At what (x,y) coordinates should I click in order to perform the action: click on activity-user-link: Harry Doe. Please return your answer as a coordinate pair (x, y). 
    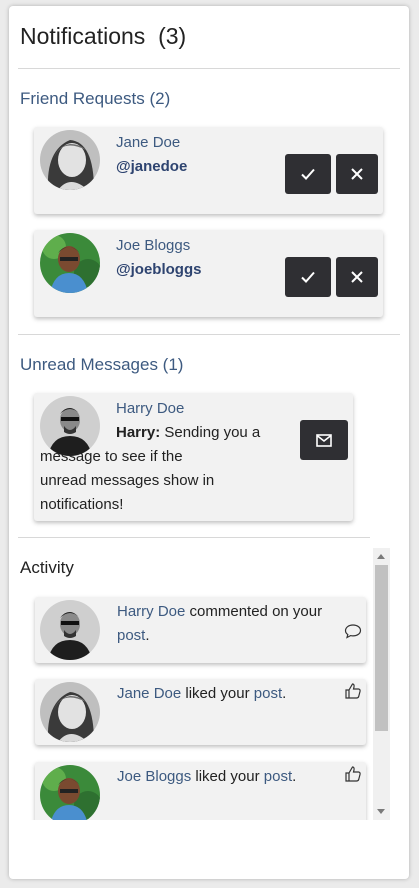
    Looking at the image, I should click on (151, 611).